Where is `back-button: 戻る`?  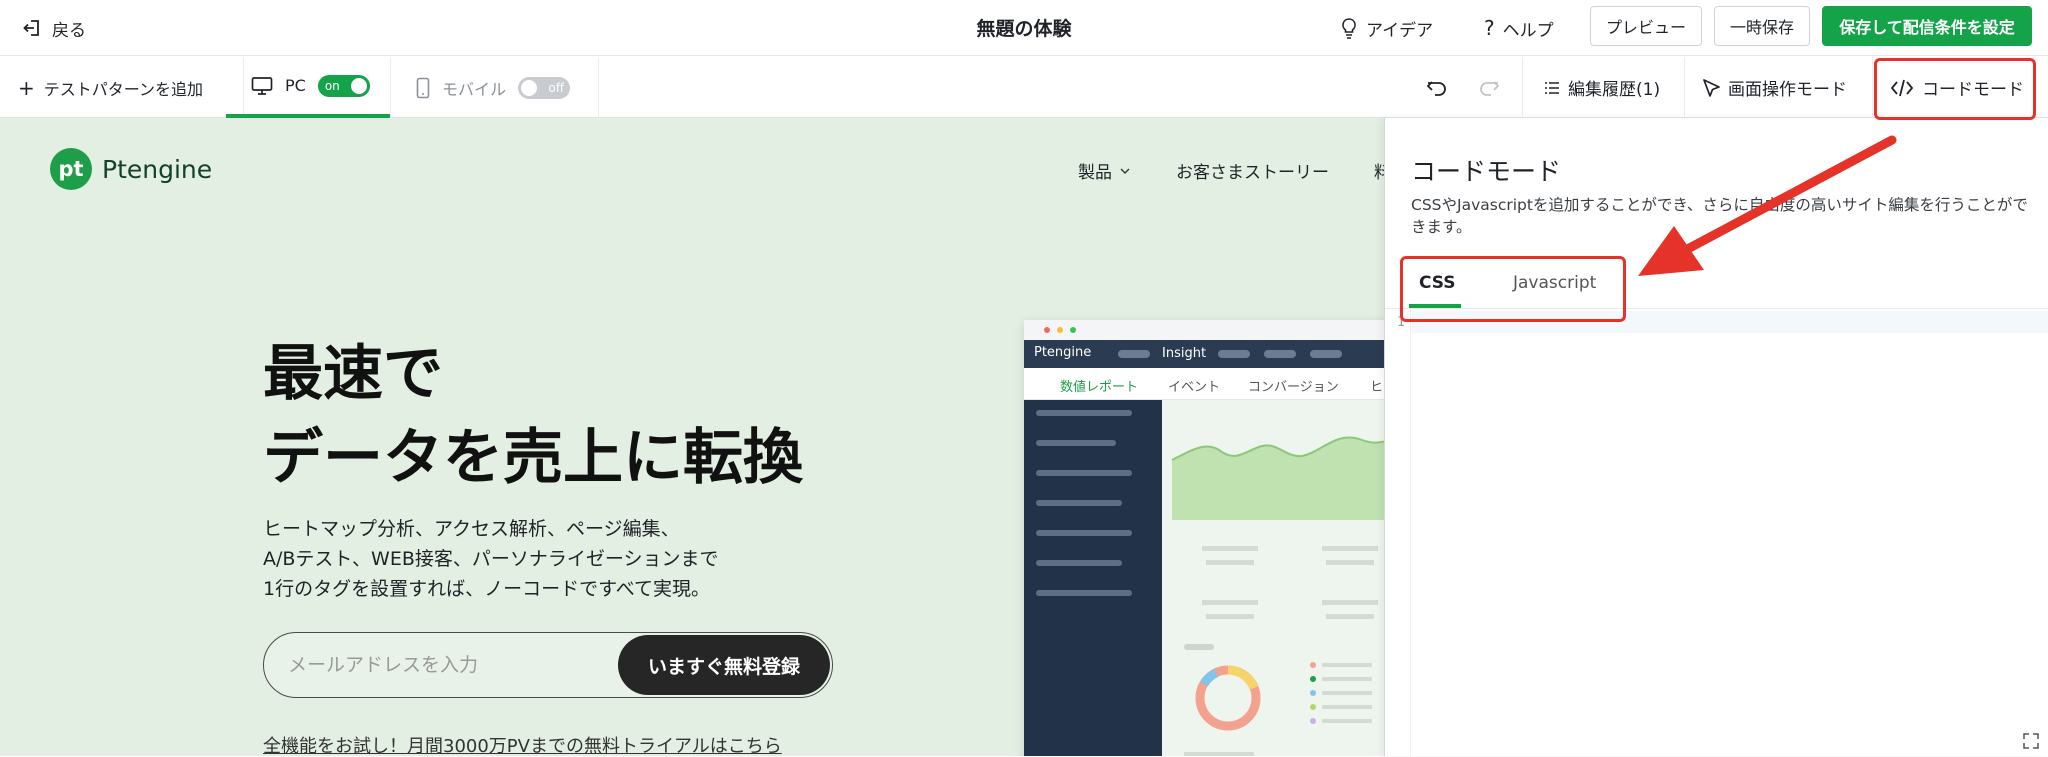 back-button: 戻る is located at coordinates (54, 28).